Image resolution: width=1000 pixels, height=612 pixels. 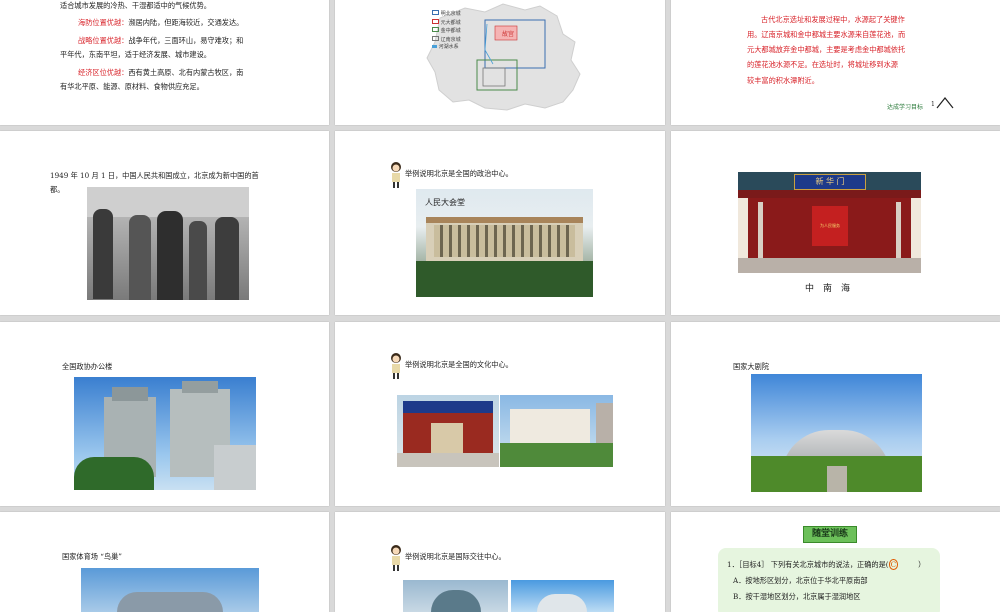 I want to click on legend-item: 金中都城, so click(x=446, y=31).